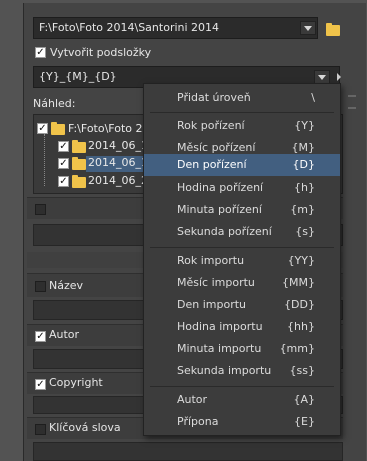 This screenshot has width=367, height=461. Describe the element at coordinates (105, 128) in the screenshot. I see `tree-root-label: F:\Foto\Foto 2` at that location.